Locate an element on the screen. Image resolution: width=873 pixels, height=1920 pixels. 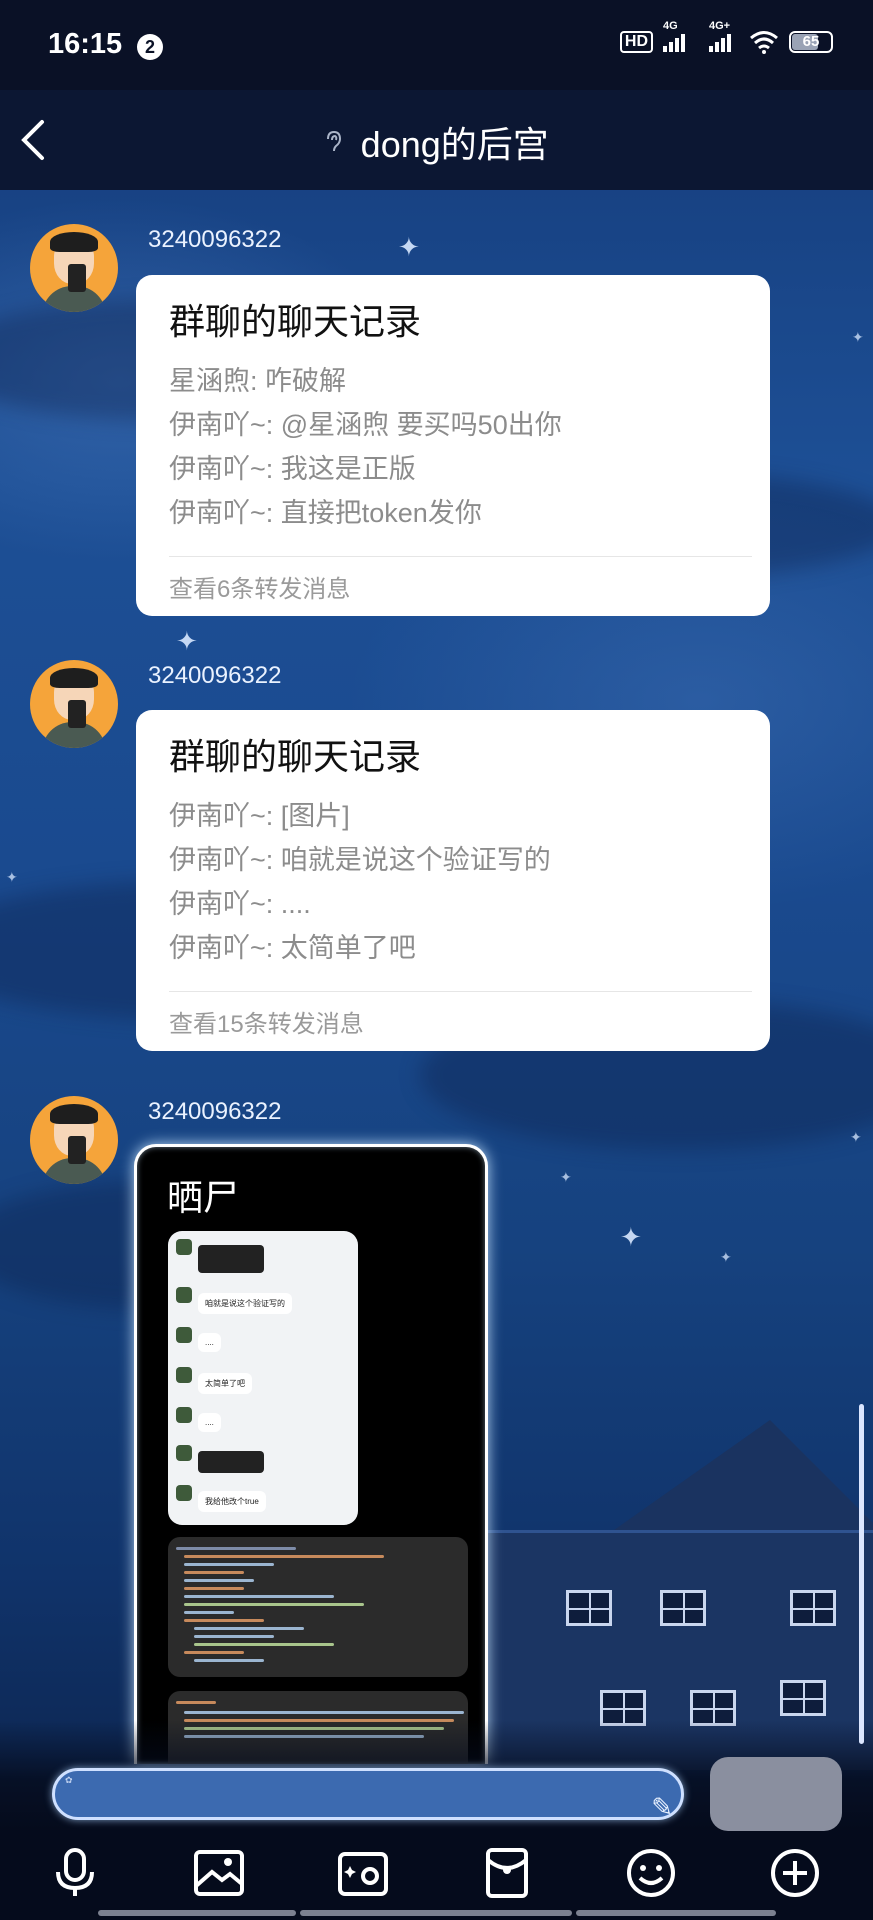
view-forwarded-link: 查看6条转发消息 is located at coordinates (259, 586).